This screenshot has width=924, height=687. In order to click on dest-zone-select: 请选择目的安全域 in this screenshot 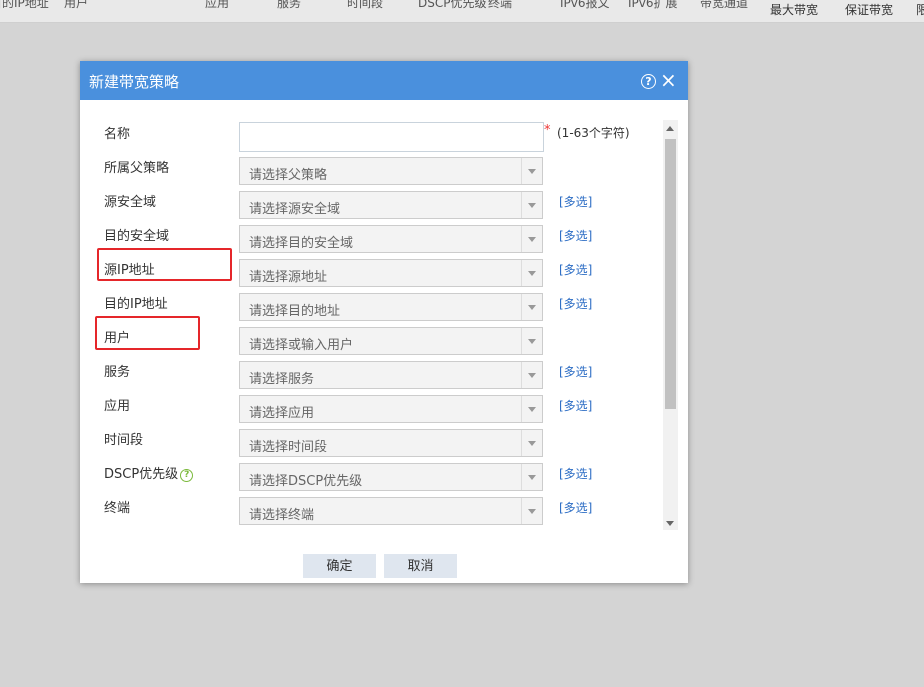, I will do `click(391, 239)`.